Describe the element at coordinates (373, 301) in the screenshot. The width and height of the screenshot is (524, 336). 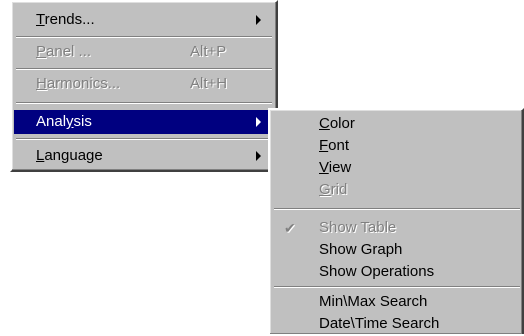
I see `menu-item-label: Min\Max Search` at that location.